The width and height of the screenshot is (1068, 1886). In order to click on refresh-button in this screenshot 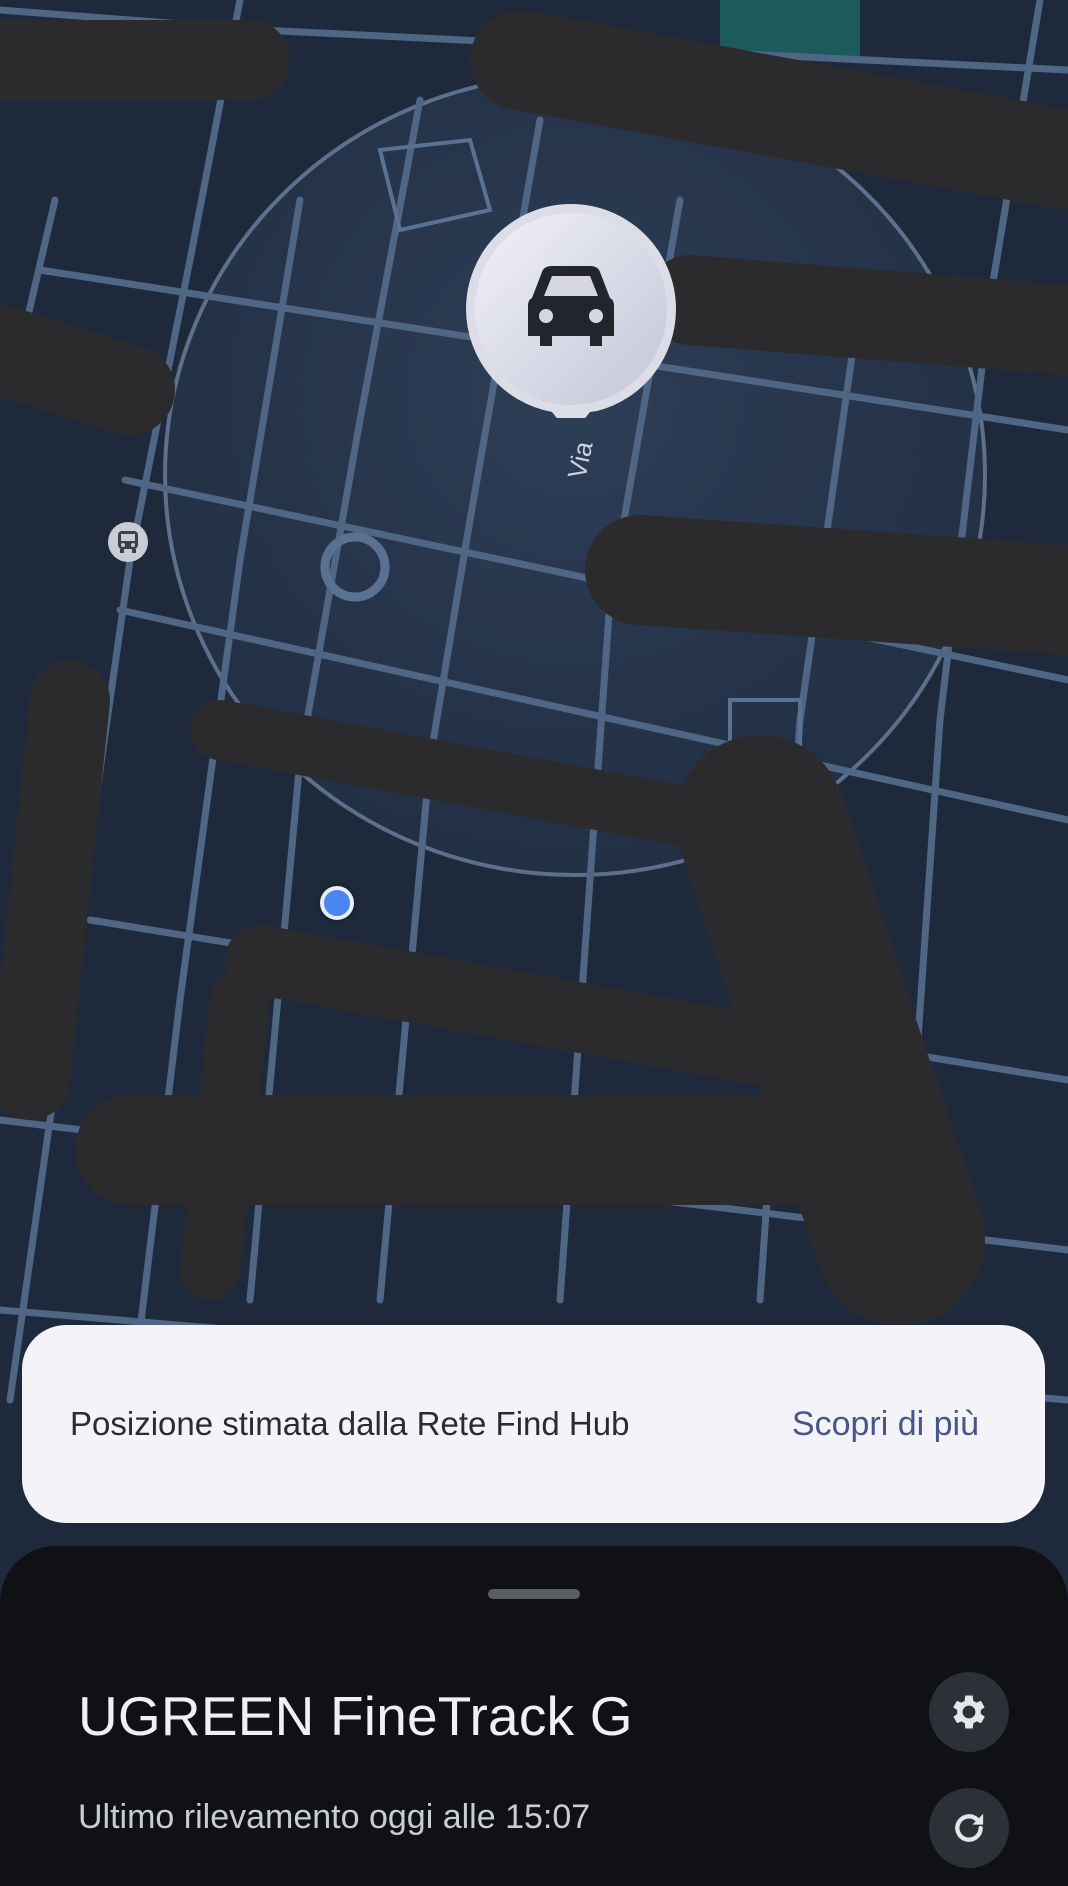, I will do `click(969, 1828)`.